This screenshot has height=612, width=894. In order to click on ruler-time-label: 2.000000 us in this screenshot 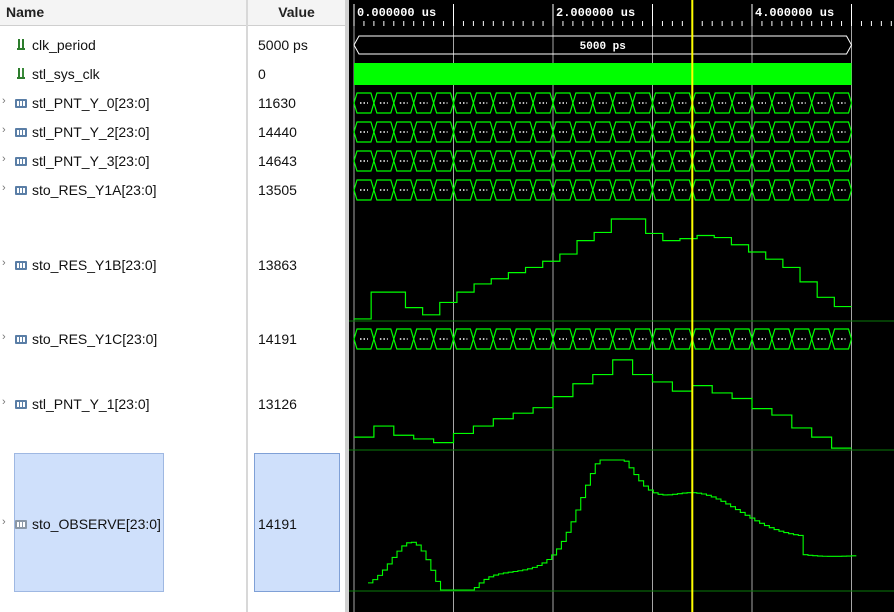, I will do `click(595, 13)`.